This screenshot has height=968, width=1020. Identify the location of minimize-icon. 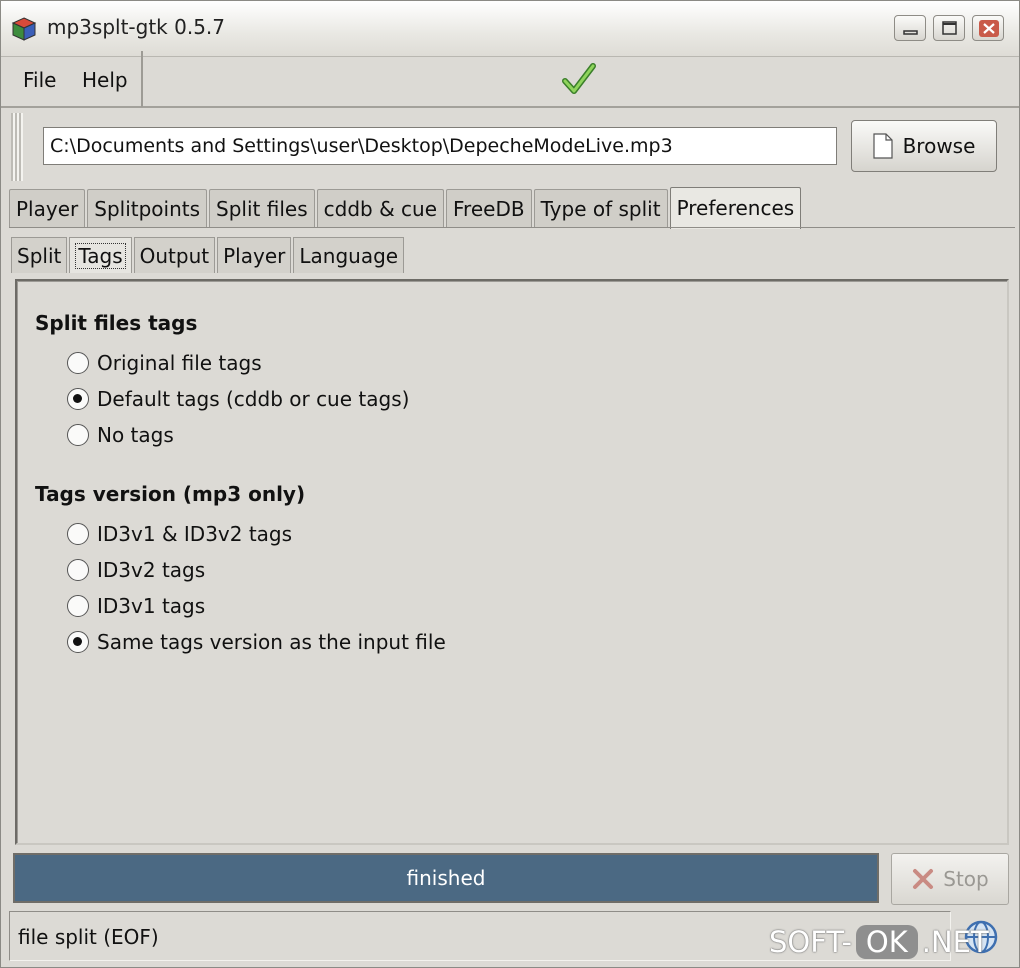
(910, 32).